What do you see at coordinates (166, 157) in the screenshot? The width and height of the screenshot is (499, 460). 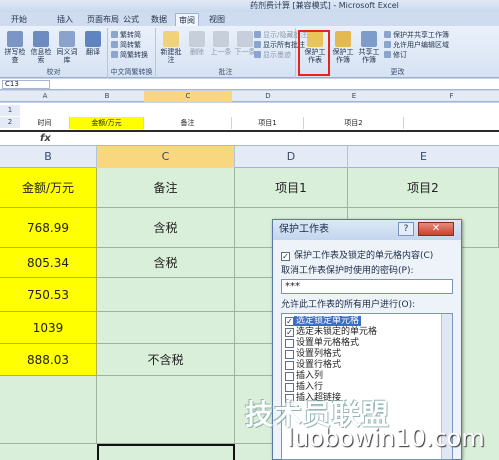 I see `col-header-c-large: C` at bounding box center [166, 157].